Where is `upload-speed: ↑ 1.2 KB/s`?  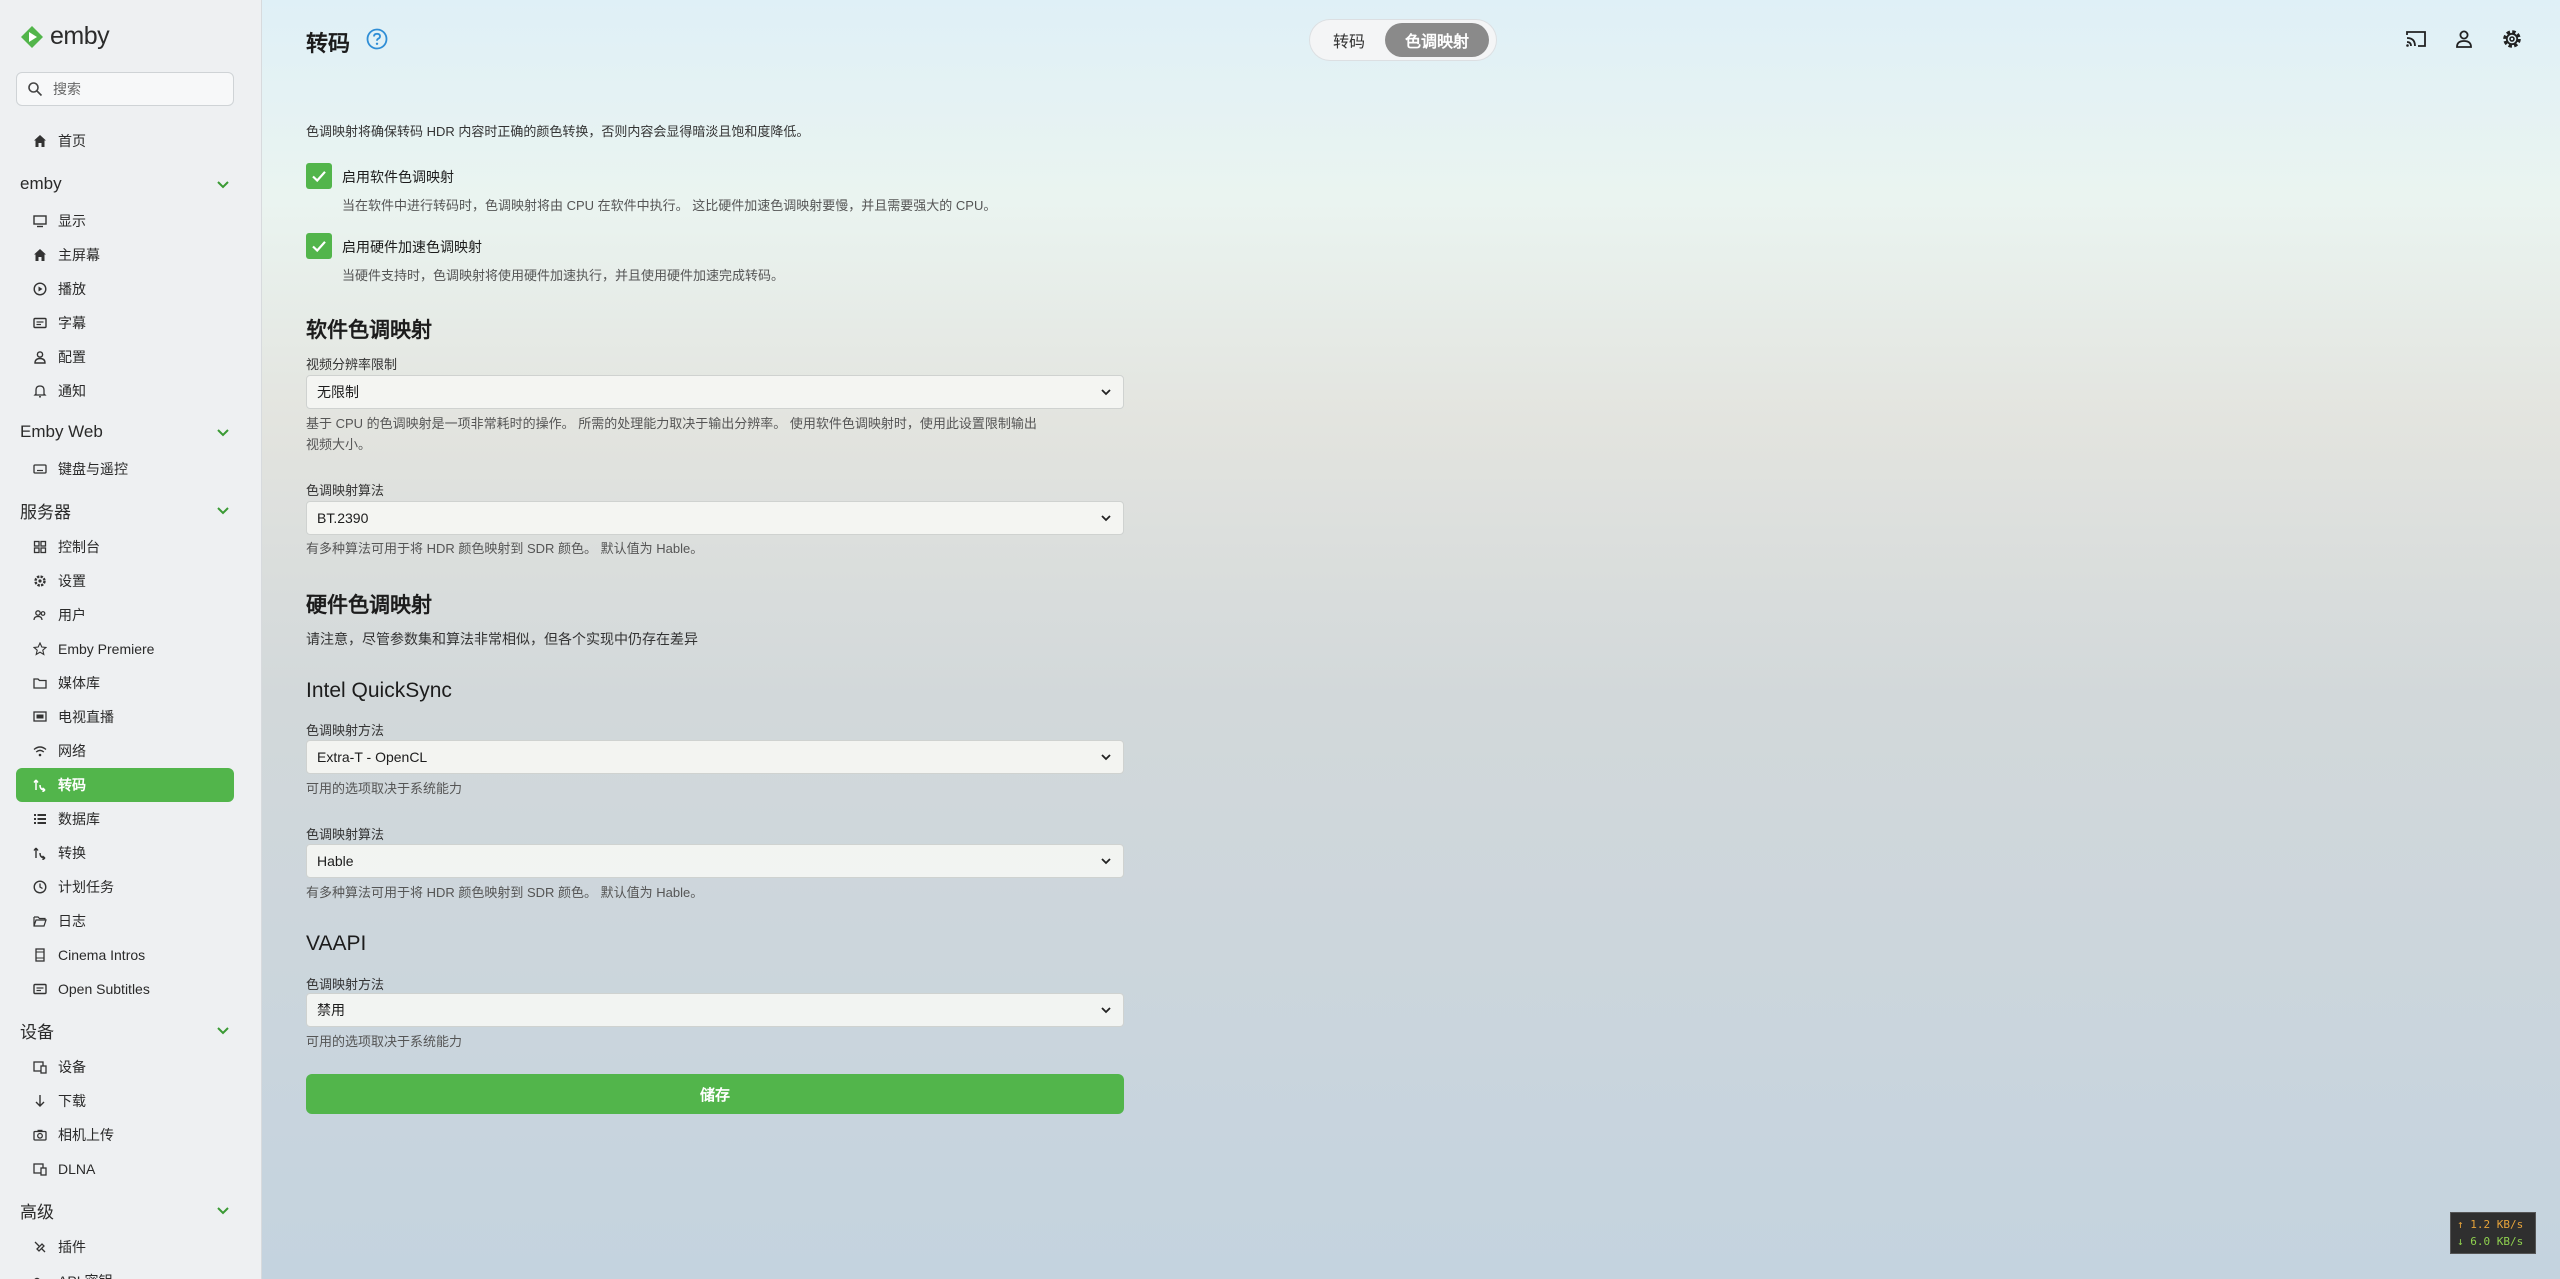
upload-speed: ↑ 1.2 KB/s is located at coordinates (2490, 1224).